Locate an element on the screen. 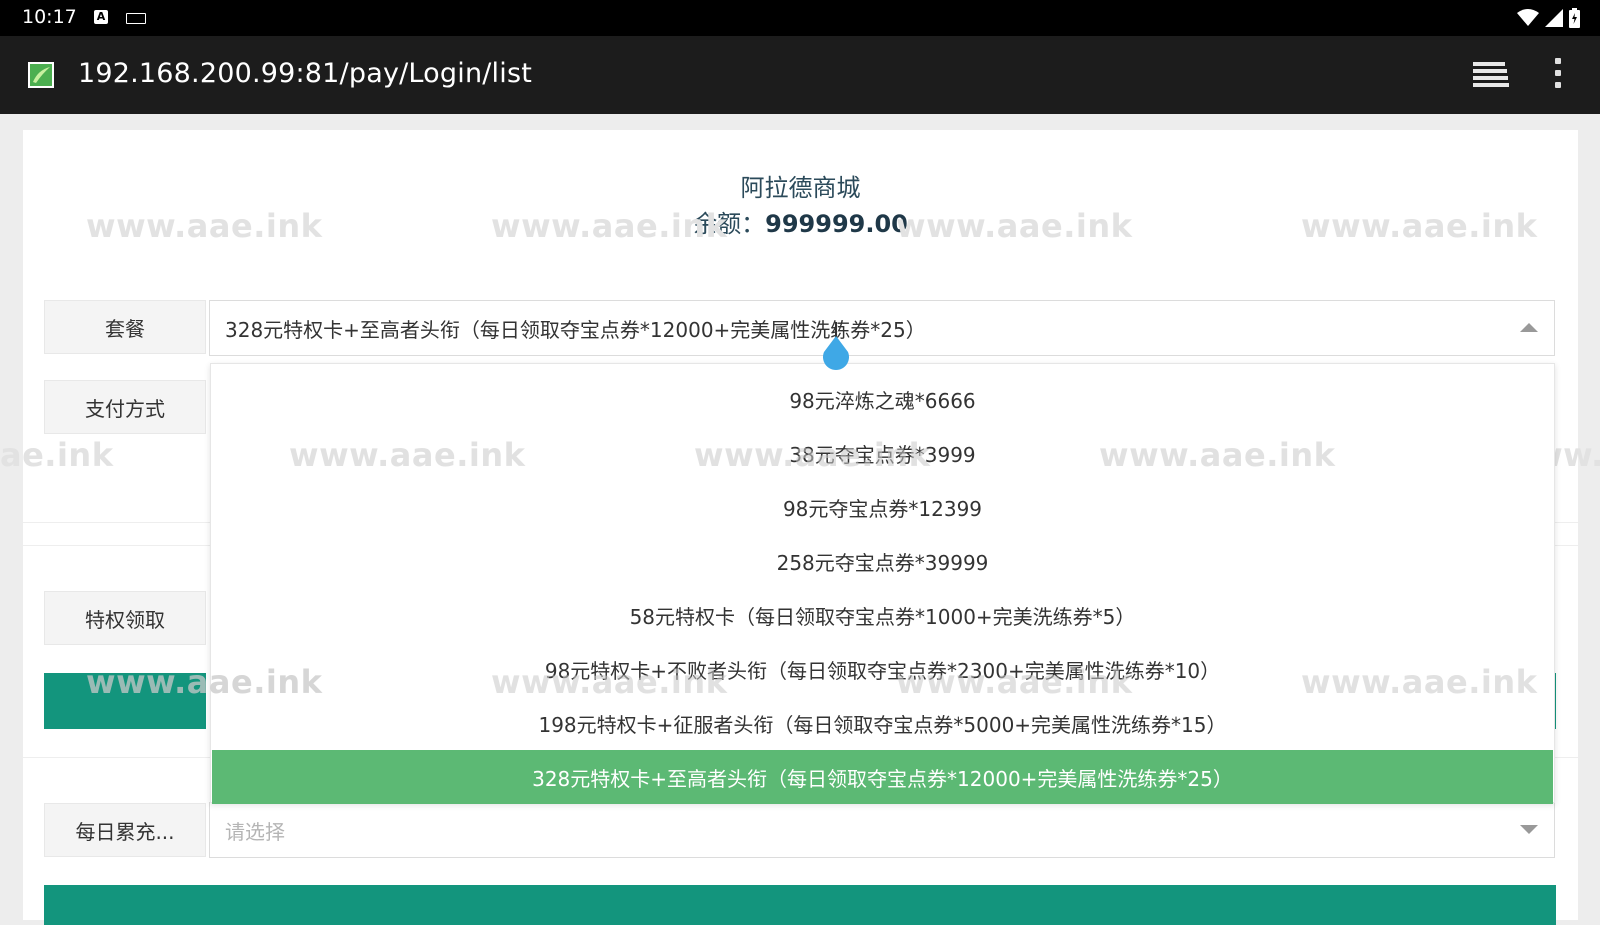  dropdown-option-selected: 328元特权卡+至高者头衔（每日领取夺宝点券*12000+完美属性洗练券*25） is located at coordinates (882, 777).